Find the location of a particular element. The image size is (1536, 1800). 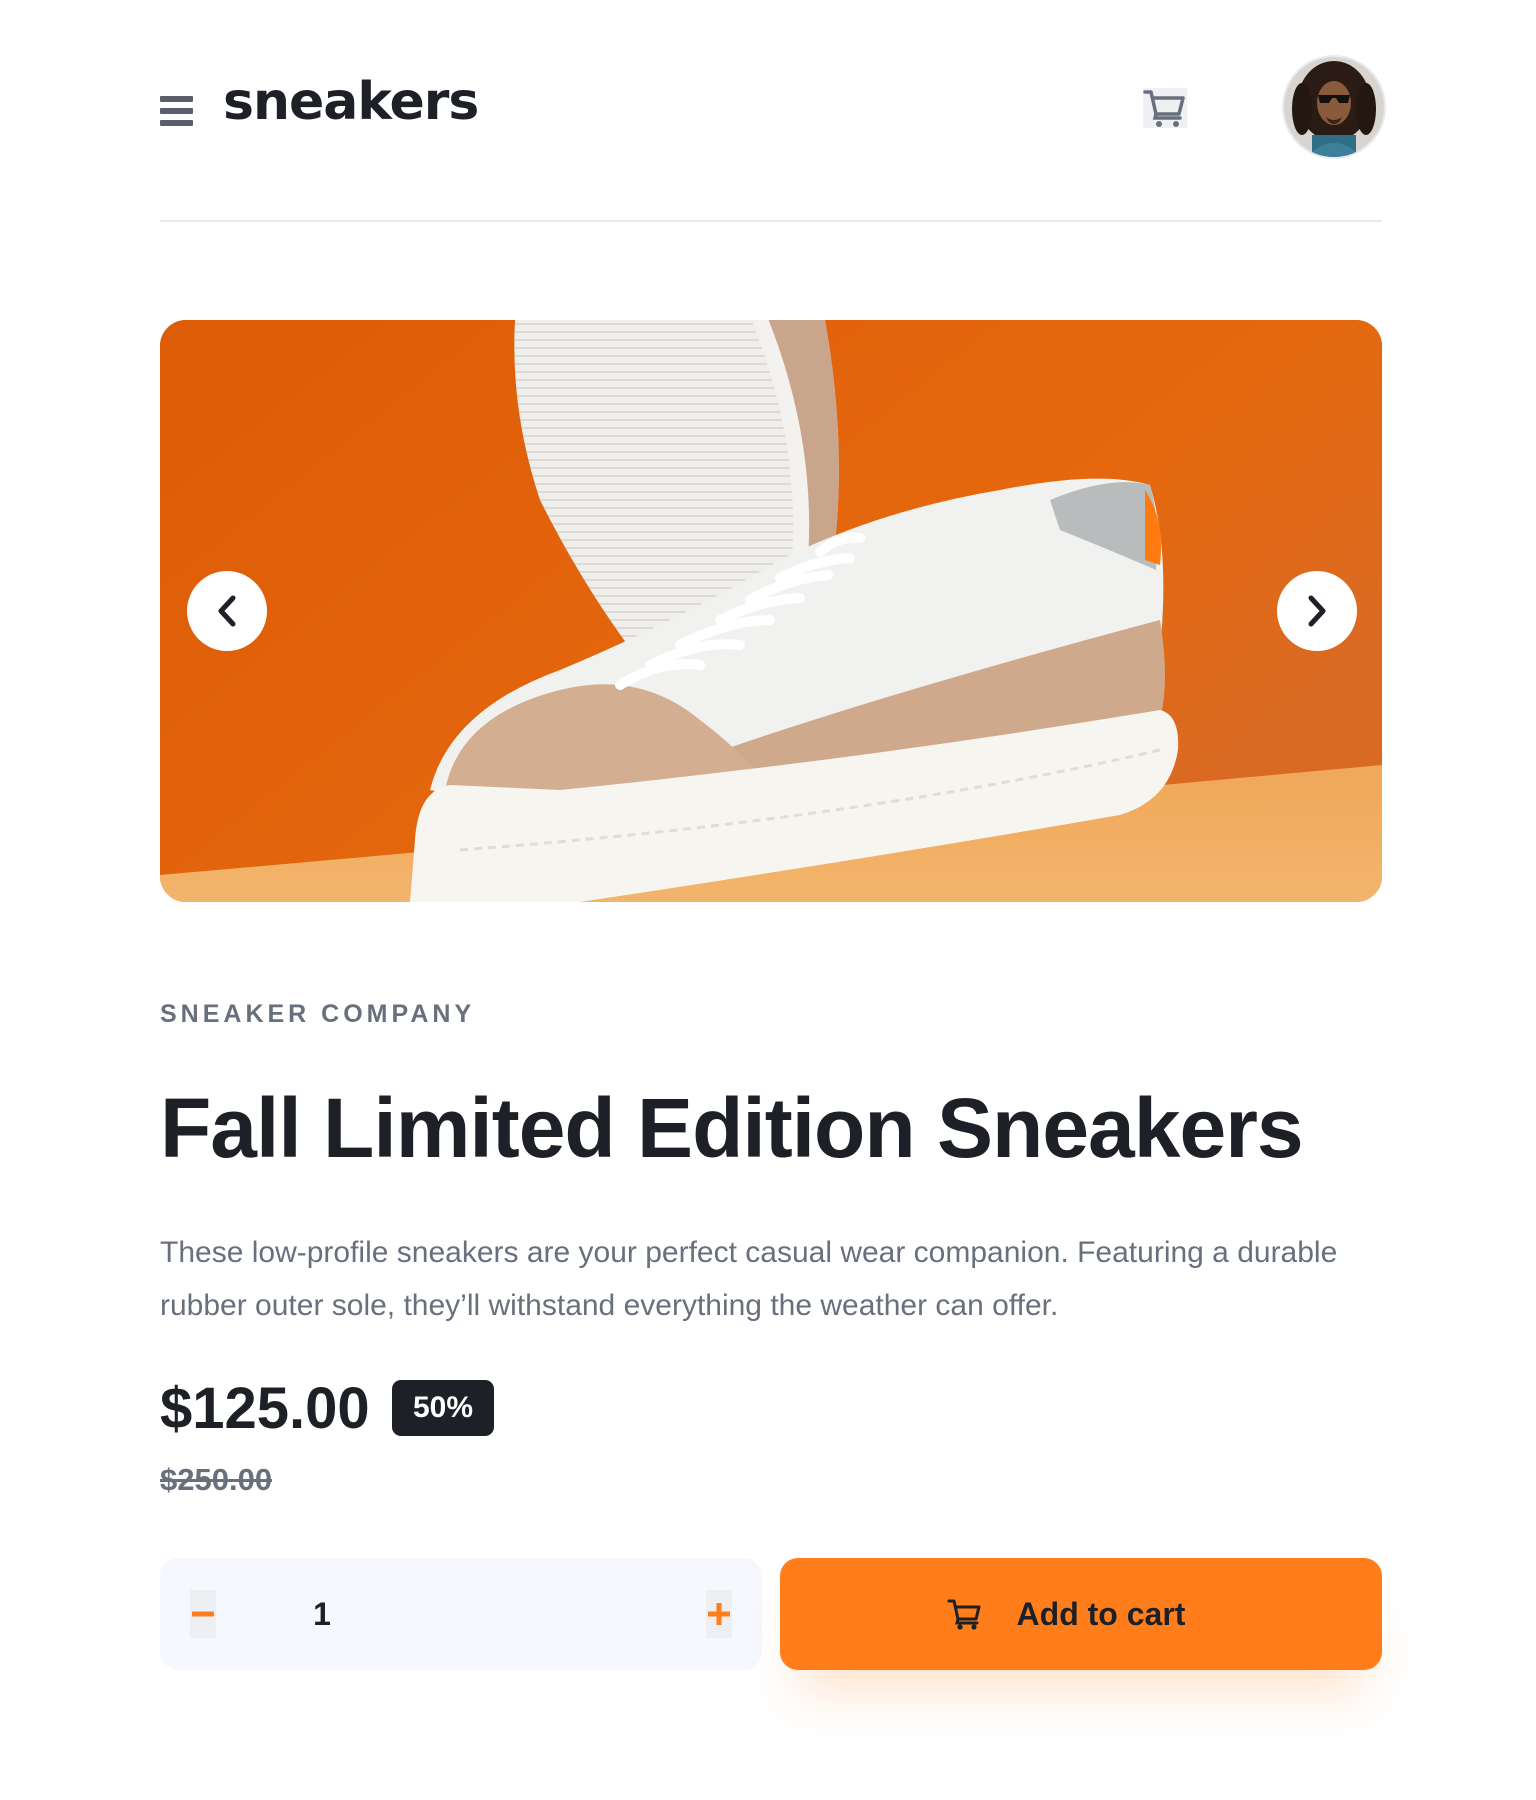

minus-icon is located at coordinates (203, 1614).